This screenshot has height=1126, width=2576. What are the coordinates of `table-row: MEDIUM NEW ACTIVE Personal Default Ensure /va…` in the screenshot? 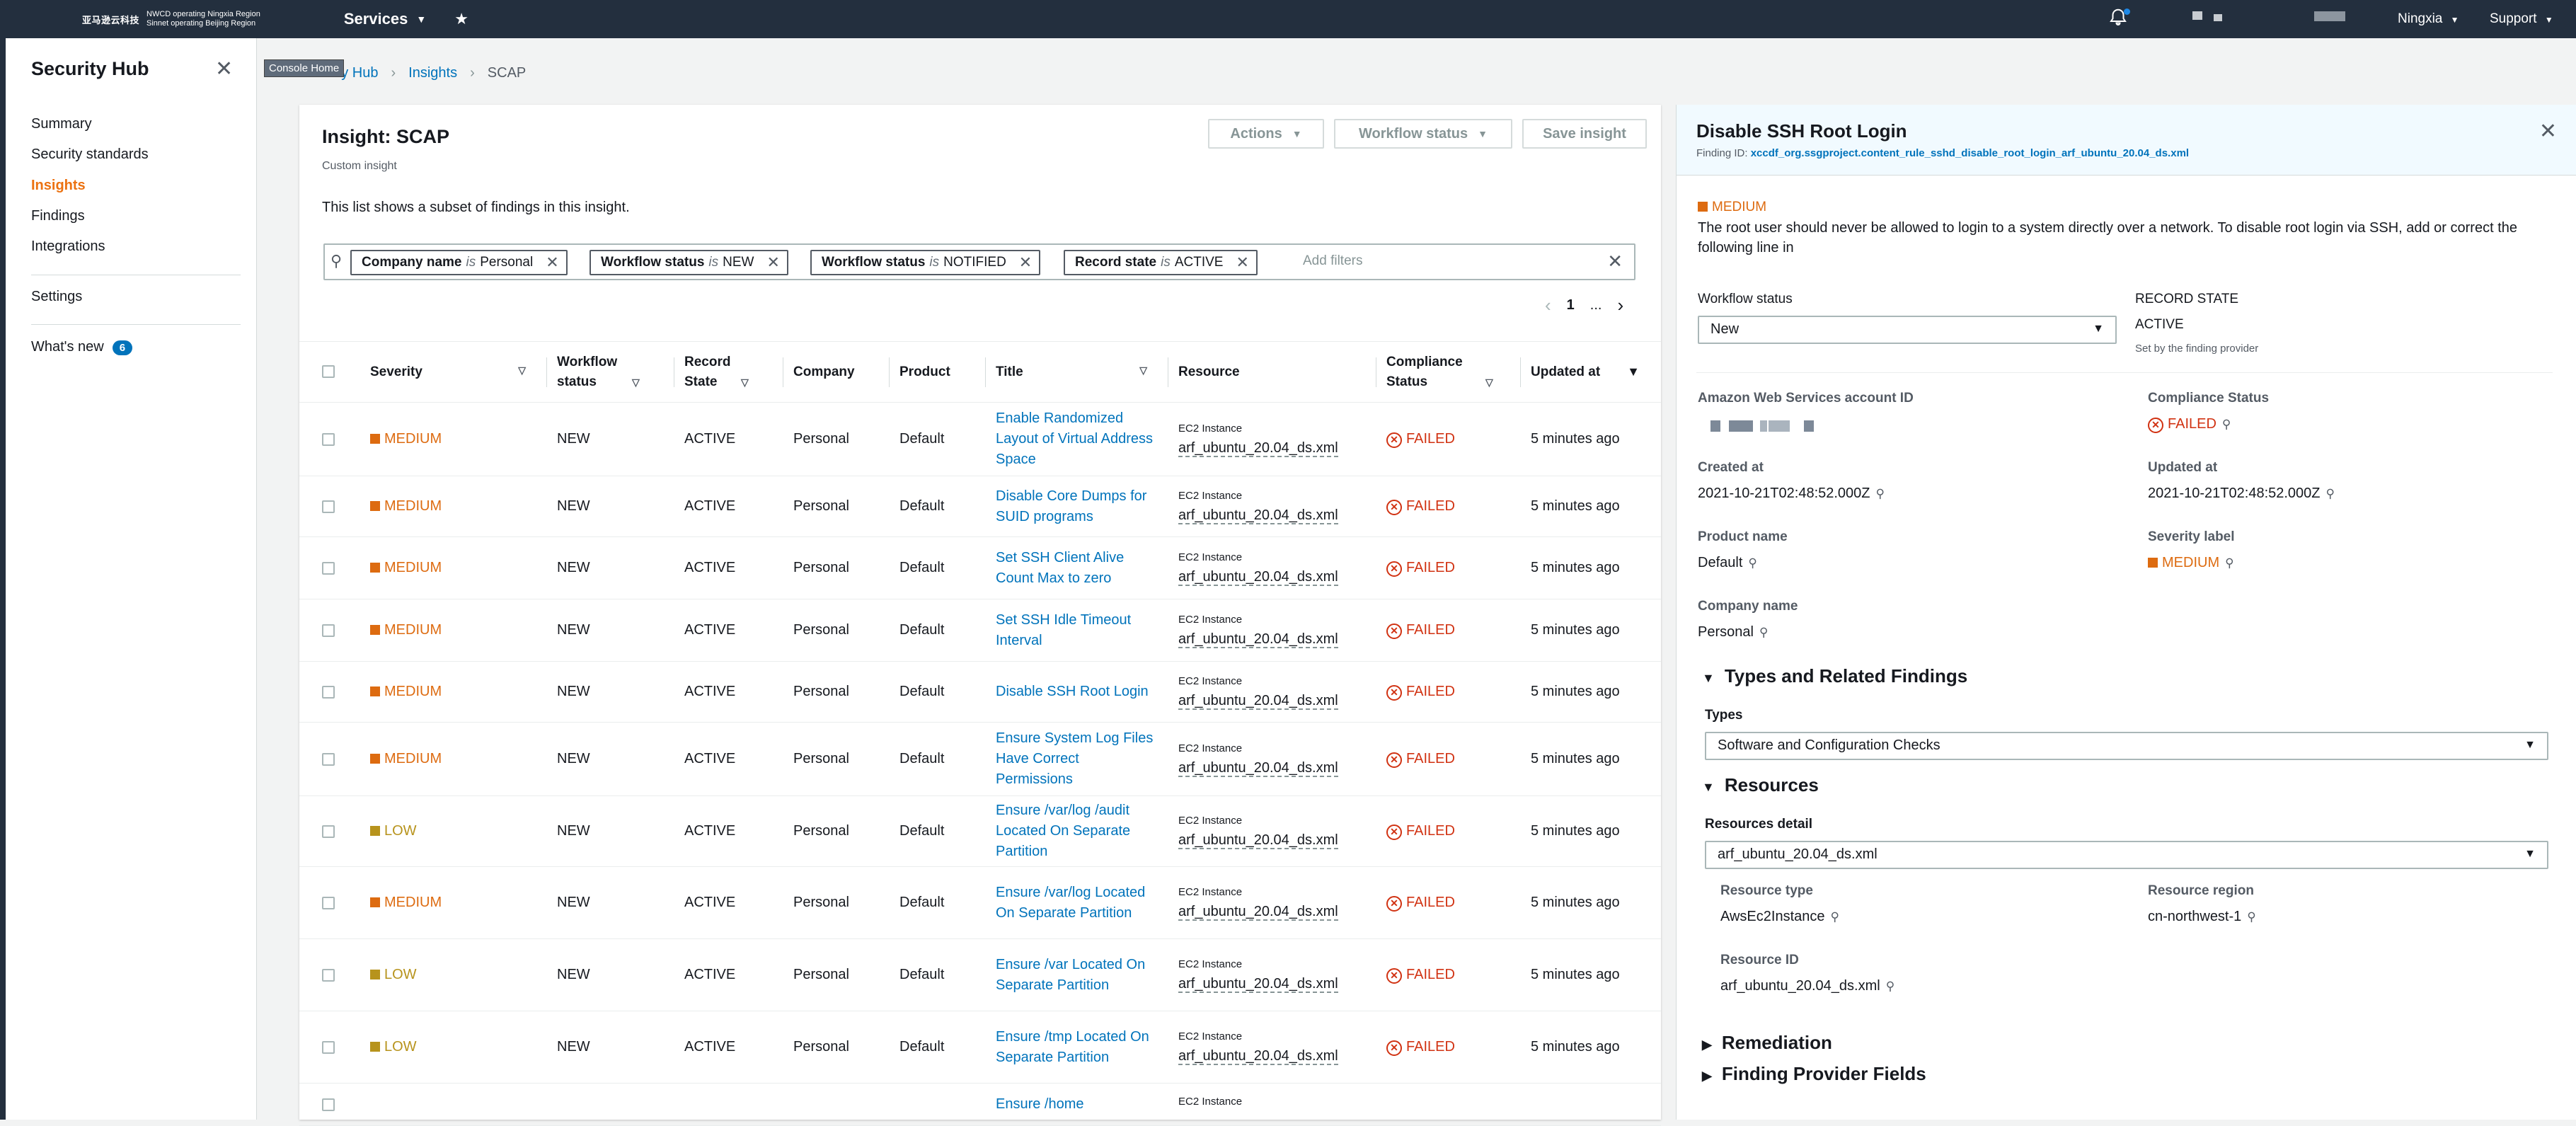 It's located at (980, 902).